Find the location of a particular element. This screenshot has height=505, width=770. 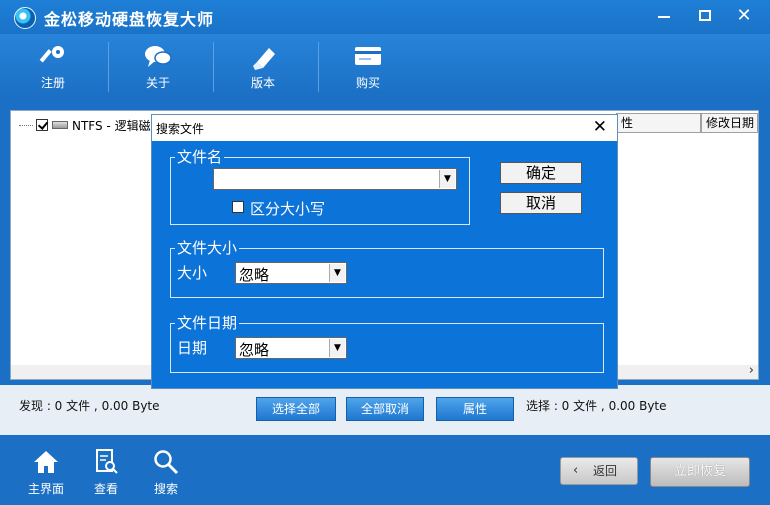

maximize-button is located at coordinates (705, 16).